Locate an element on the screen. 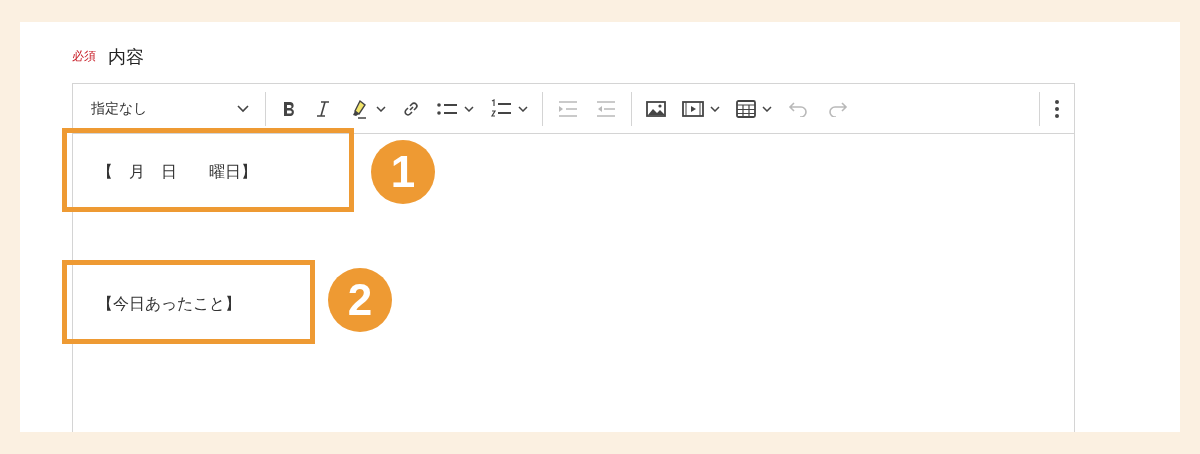 The width and height of the screenshot is (1200, 454). numbered-list-icon is located at coordinates (501, 108).